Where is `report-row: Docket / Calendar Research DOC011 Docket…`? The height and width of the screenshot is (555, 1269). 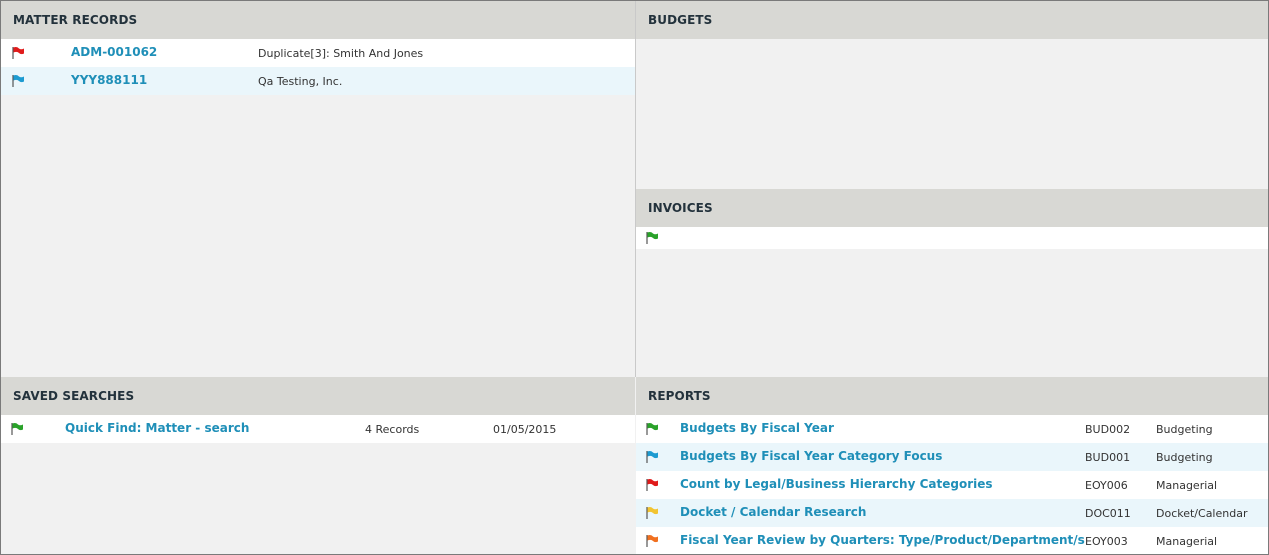 report-row: Docket / Calendar Research DOC011 Docket… is located at coordinates (952, 513).